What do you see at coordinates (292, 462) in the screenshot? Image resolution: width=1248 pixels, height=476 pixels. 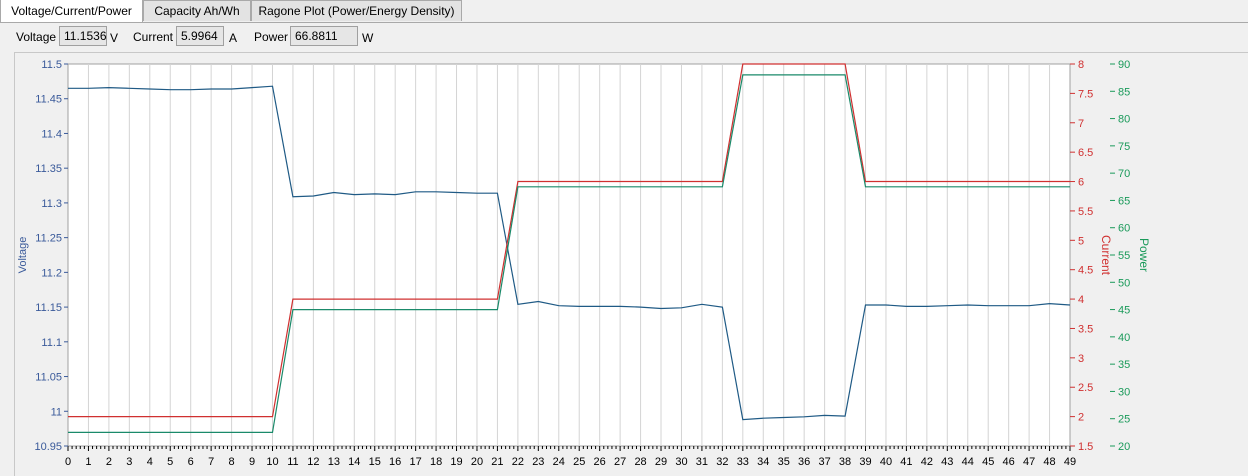 I see `x-tick-label: 11` at bounding box center [292, 462].